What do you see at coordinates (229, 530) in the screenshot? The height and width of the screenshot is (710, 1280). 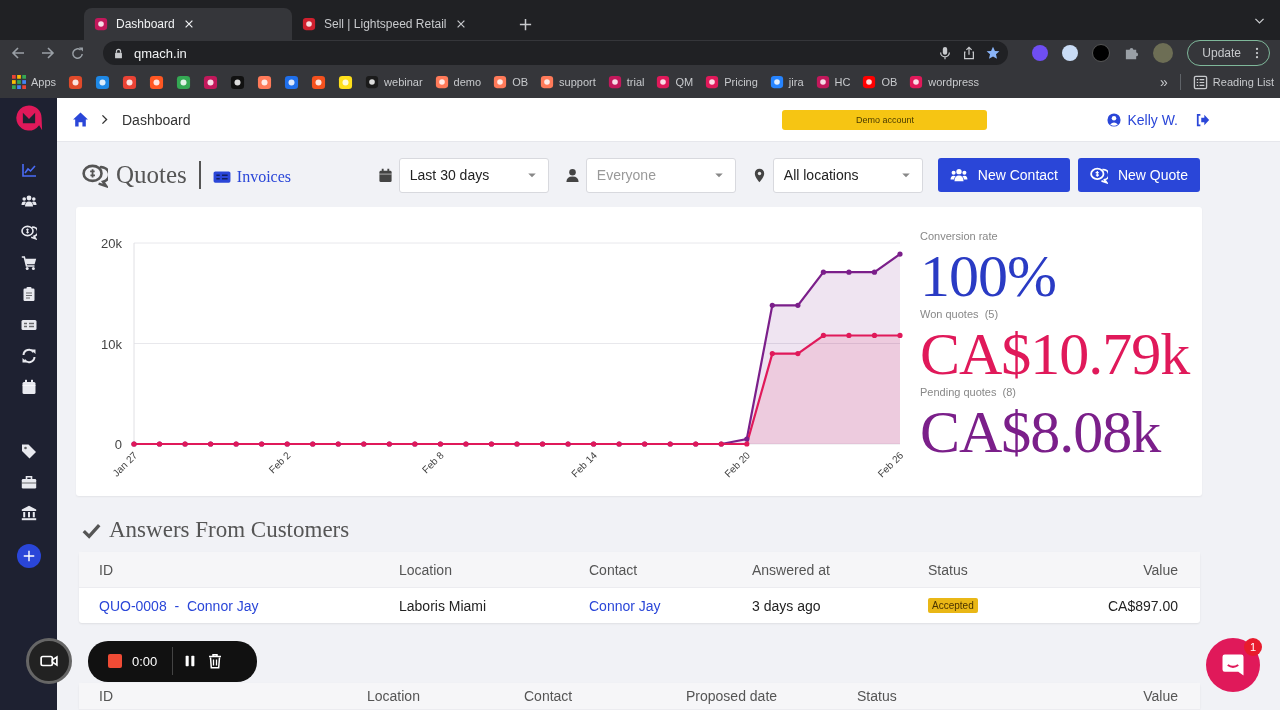 I see `section-title: Answers From Customers` at bounding box center [229, 530].